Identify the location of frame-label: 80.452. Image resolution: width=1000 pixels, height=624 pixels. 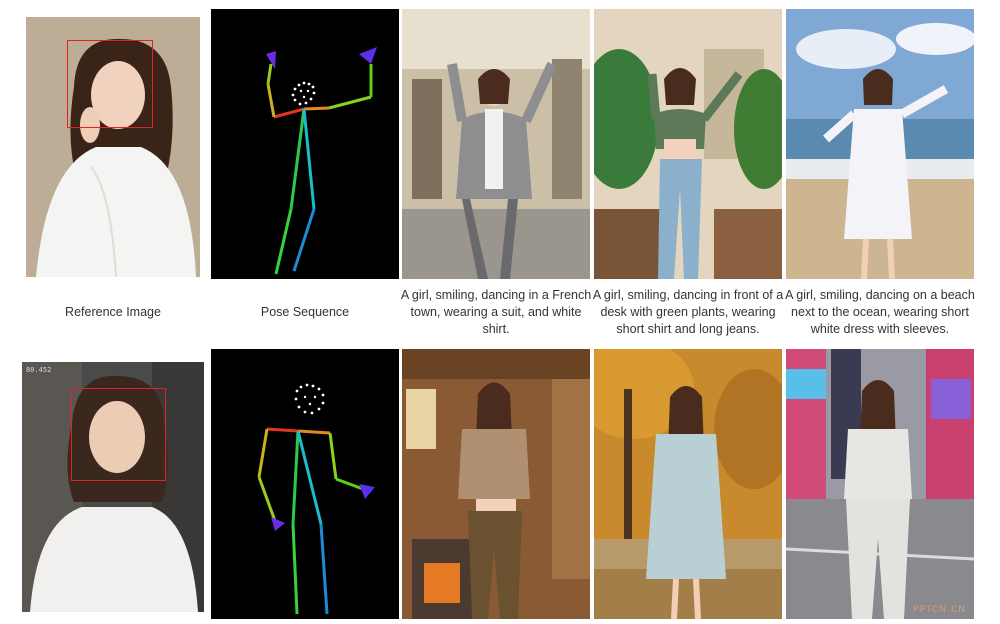
(39, 370).